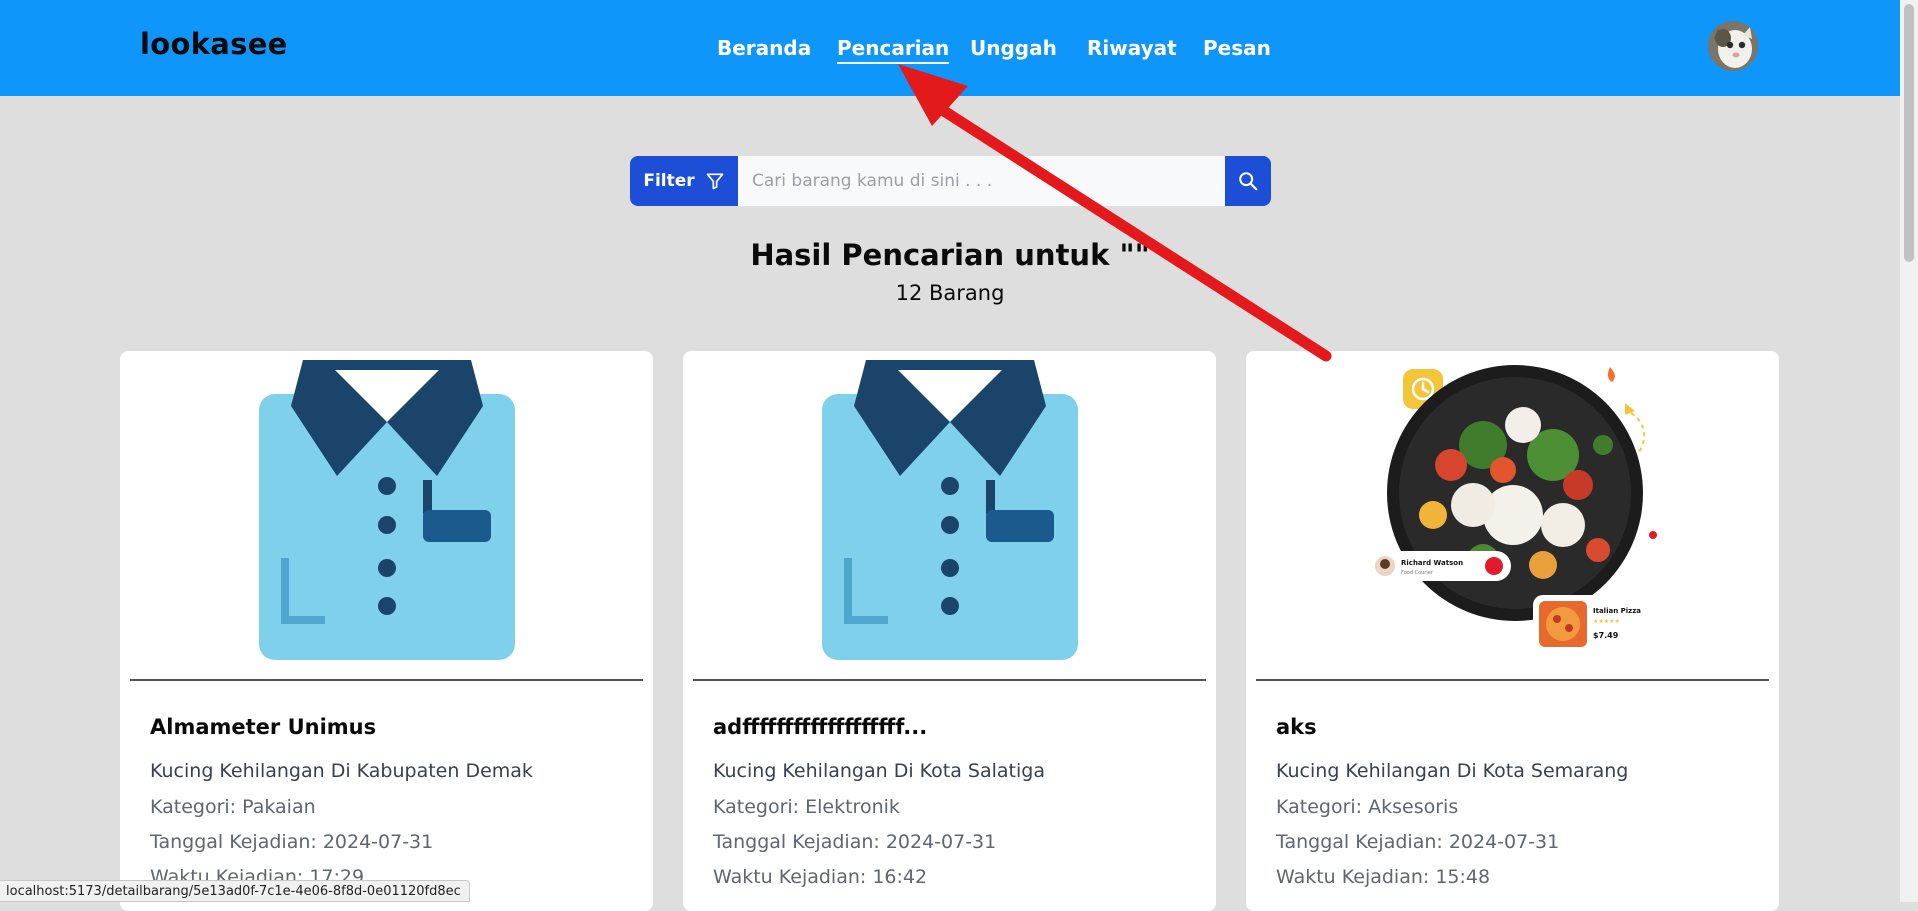 This screenshot has height=911, width=1918. I want to click on item-location: Kucing Kehilangan Di Kota Salatiga, so click(879, 771).